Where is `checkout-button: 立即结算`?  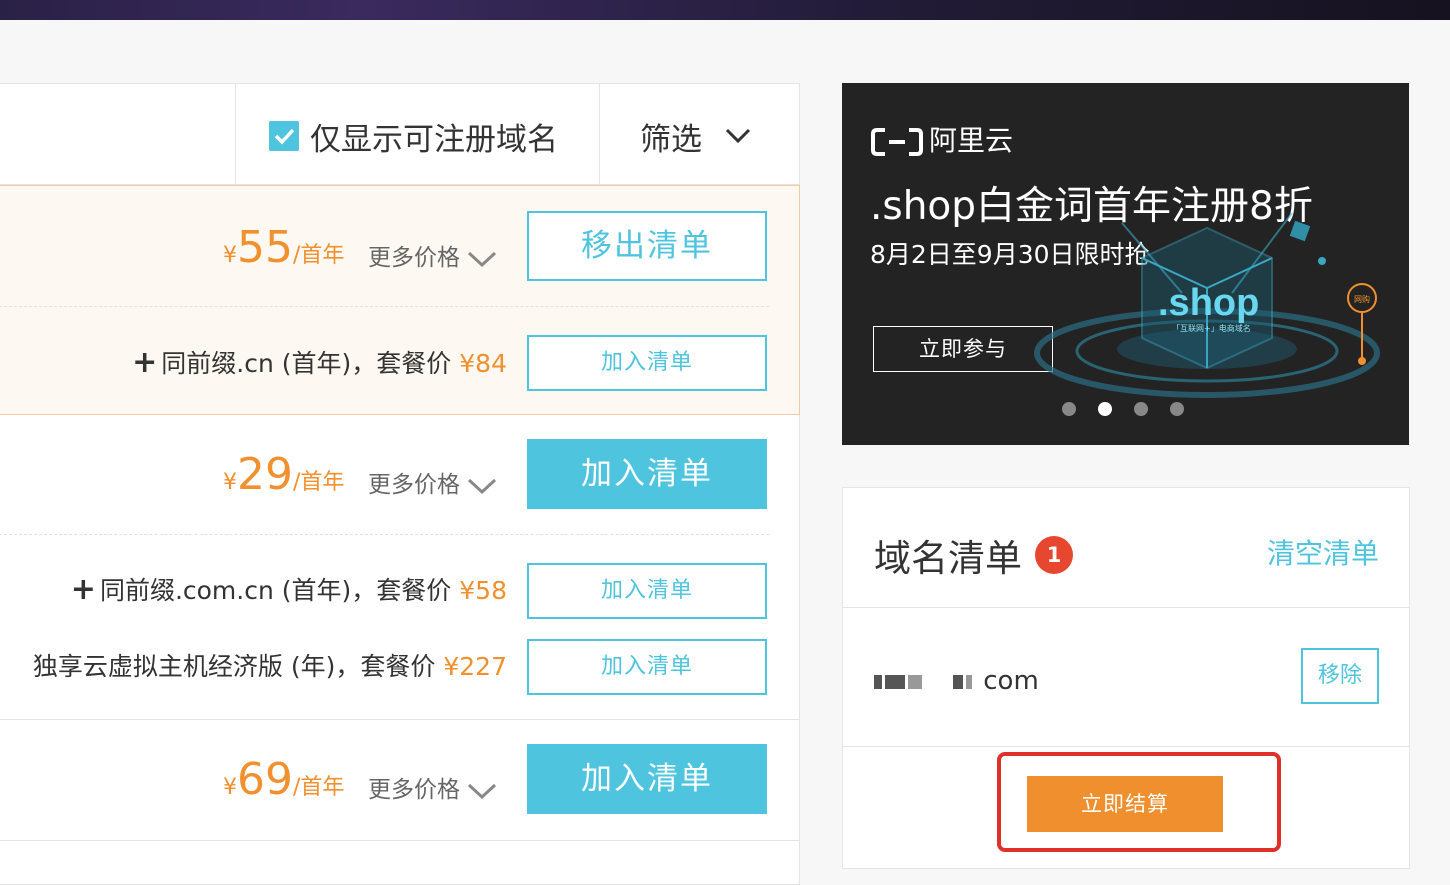 checkout-button: 立即结算 is located at coordinates (1125, 804).